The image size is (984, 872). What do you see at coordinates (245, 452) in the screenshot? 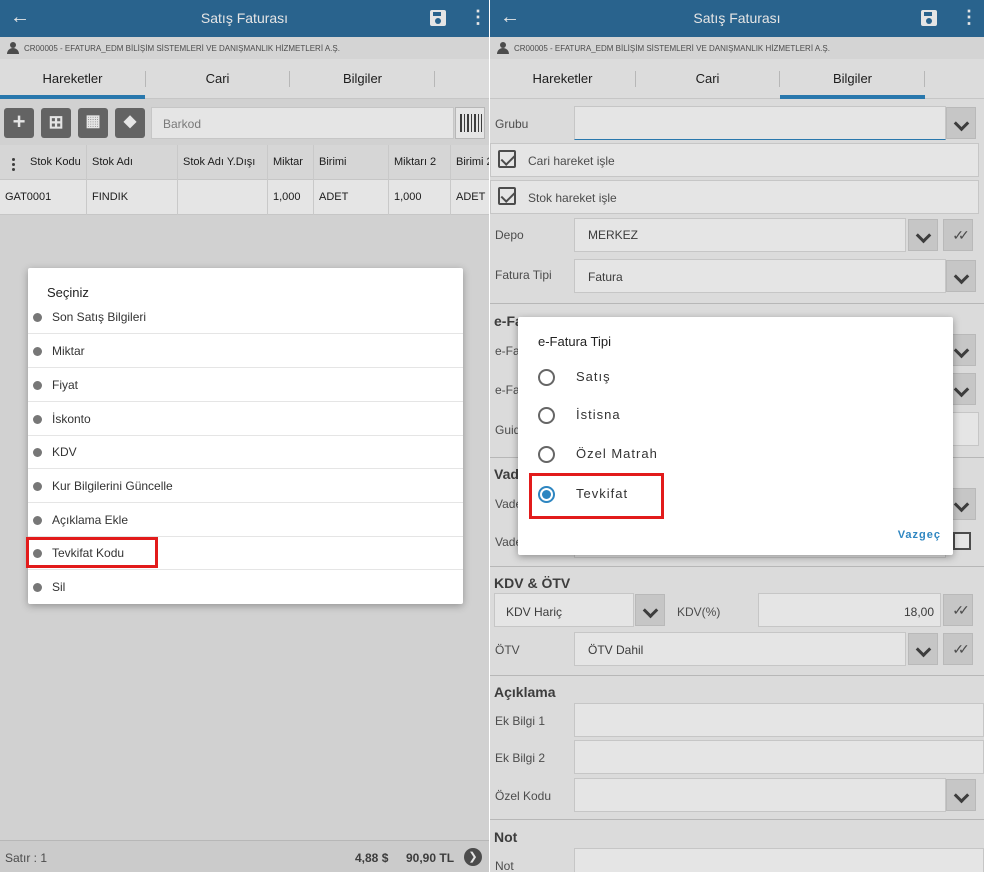
I see `option-kdv: KDV` at bounding box center [245, 452].